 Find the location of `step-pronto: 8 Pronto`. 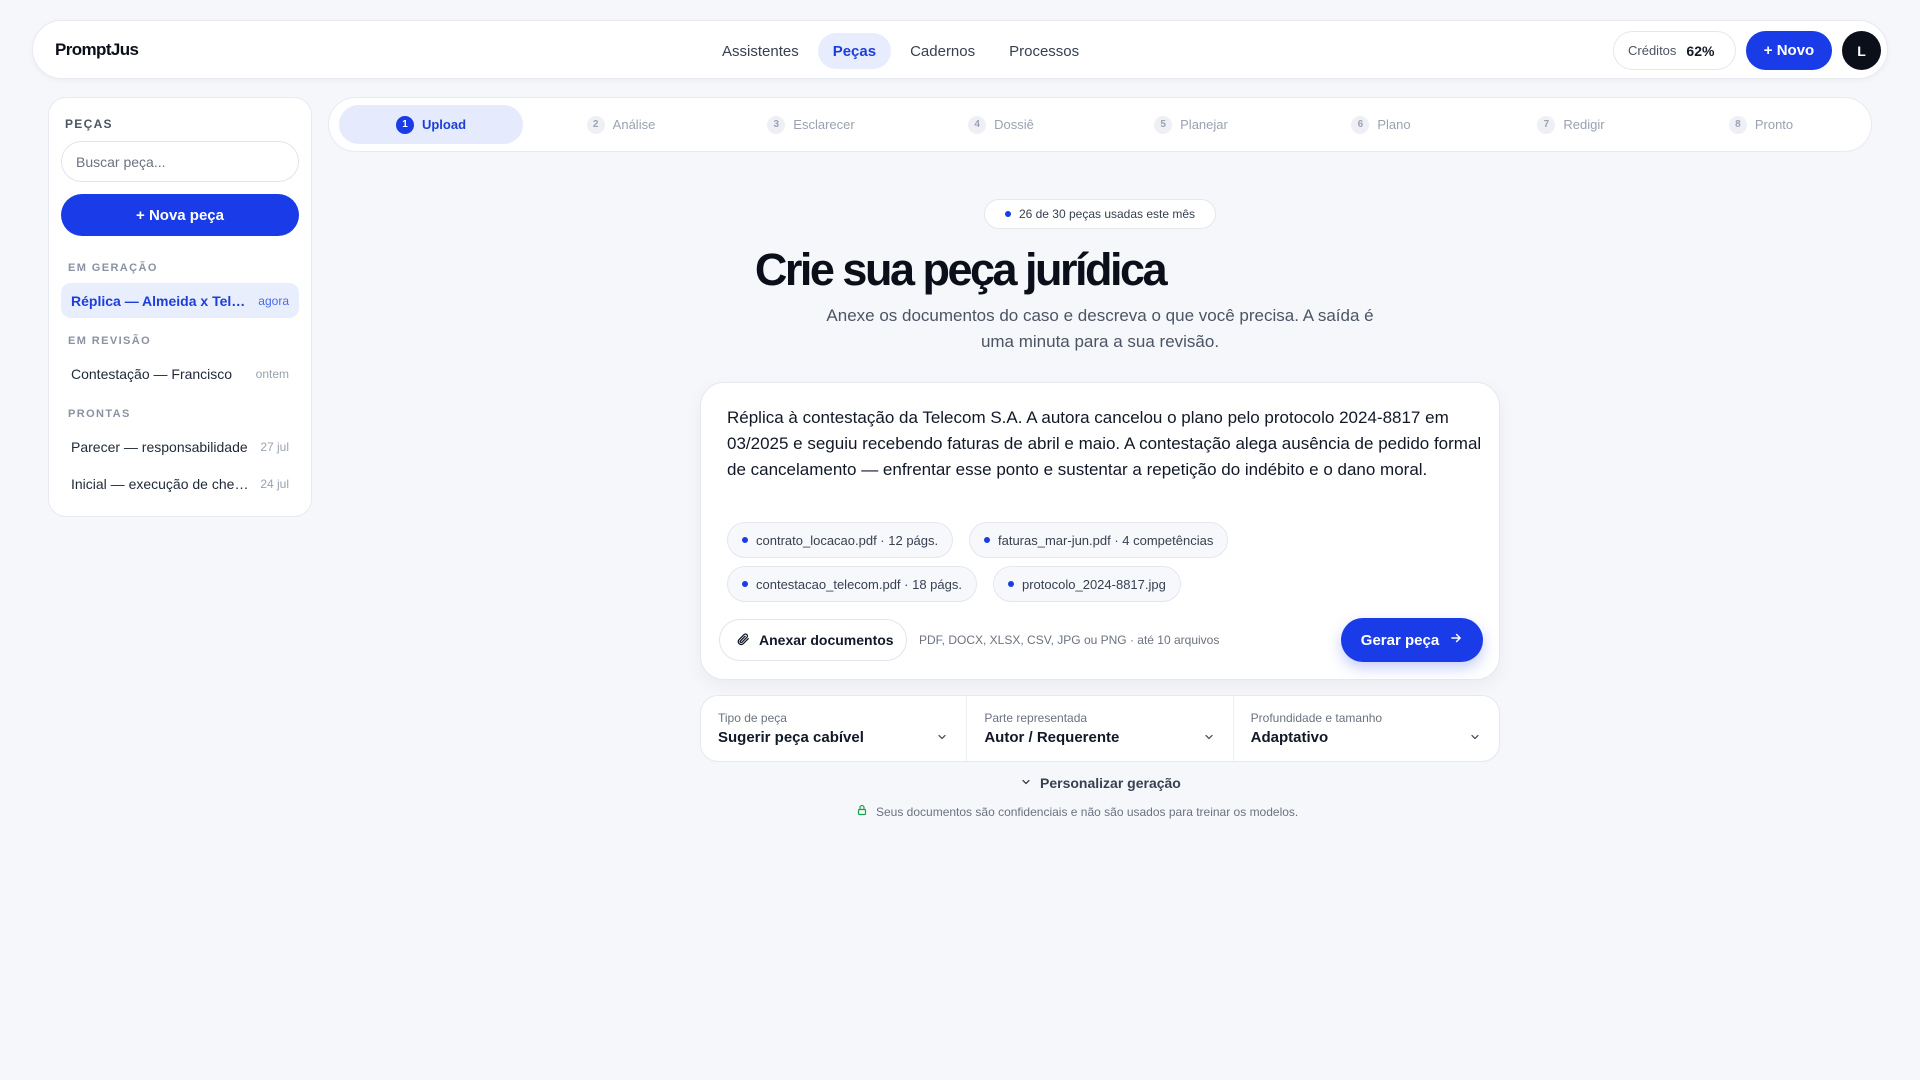

step-pronto: 8 Pronto is located at coordinates (1761, 124).